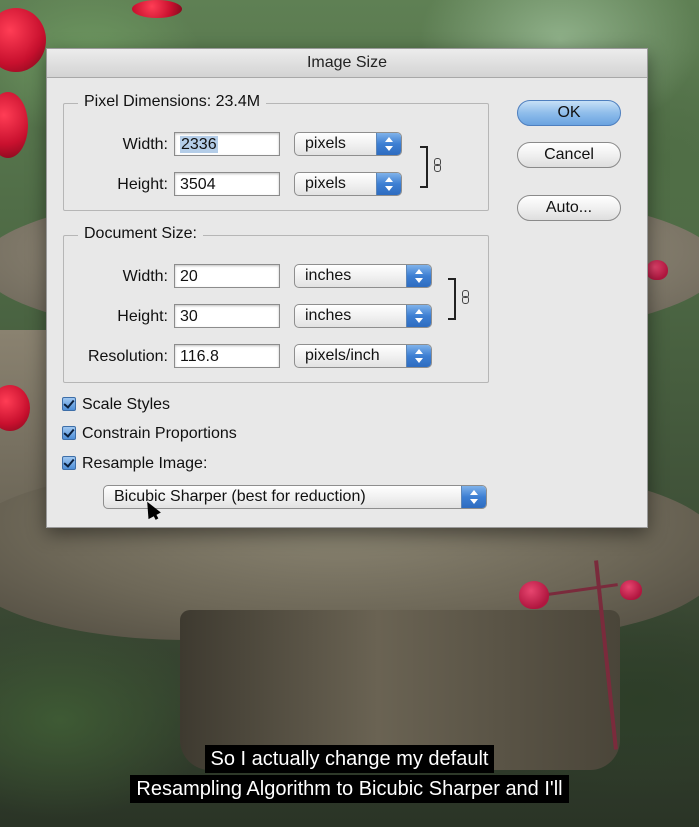  I want to click on doc-height-unit: inches, so click(328, 315).